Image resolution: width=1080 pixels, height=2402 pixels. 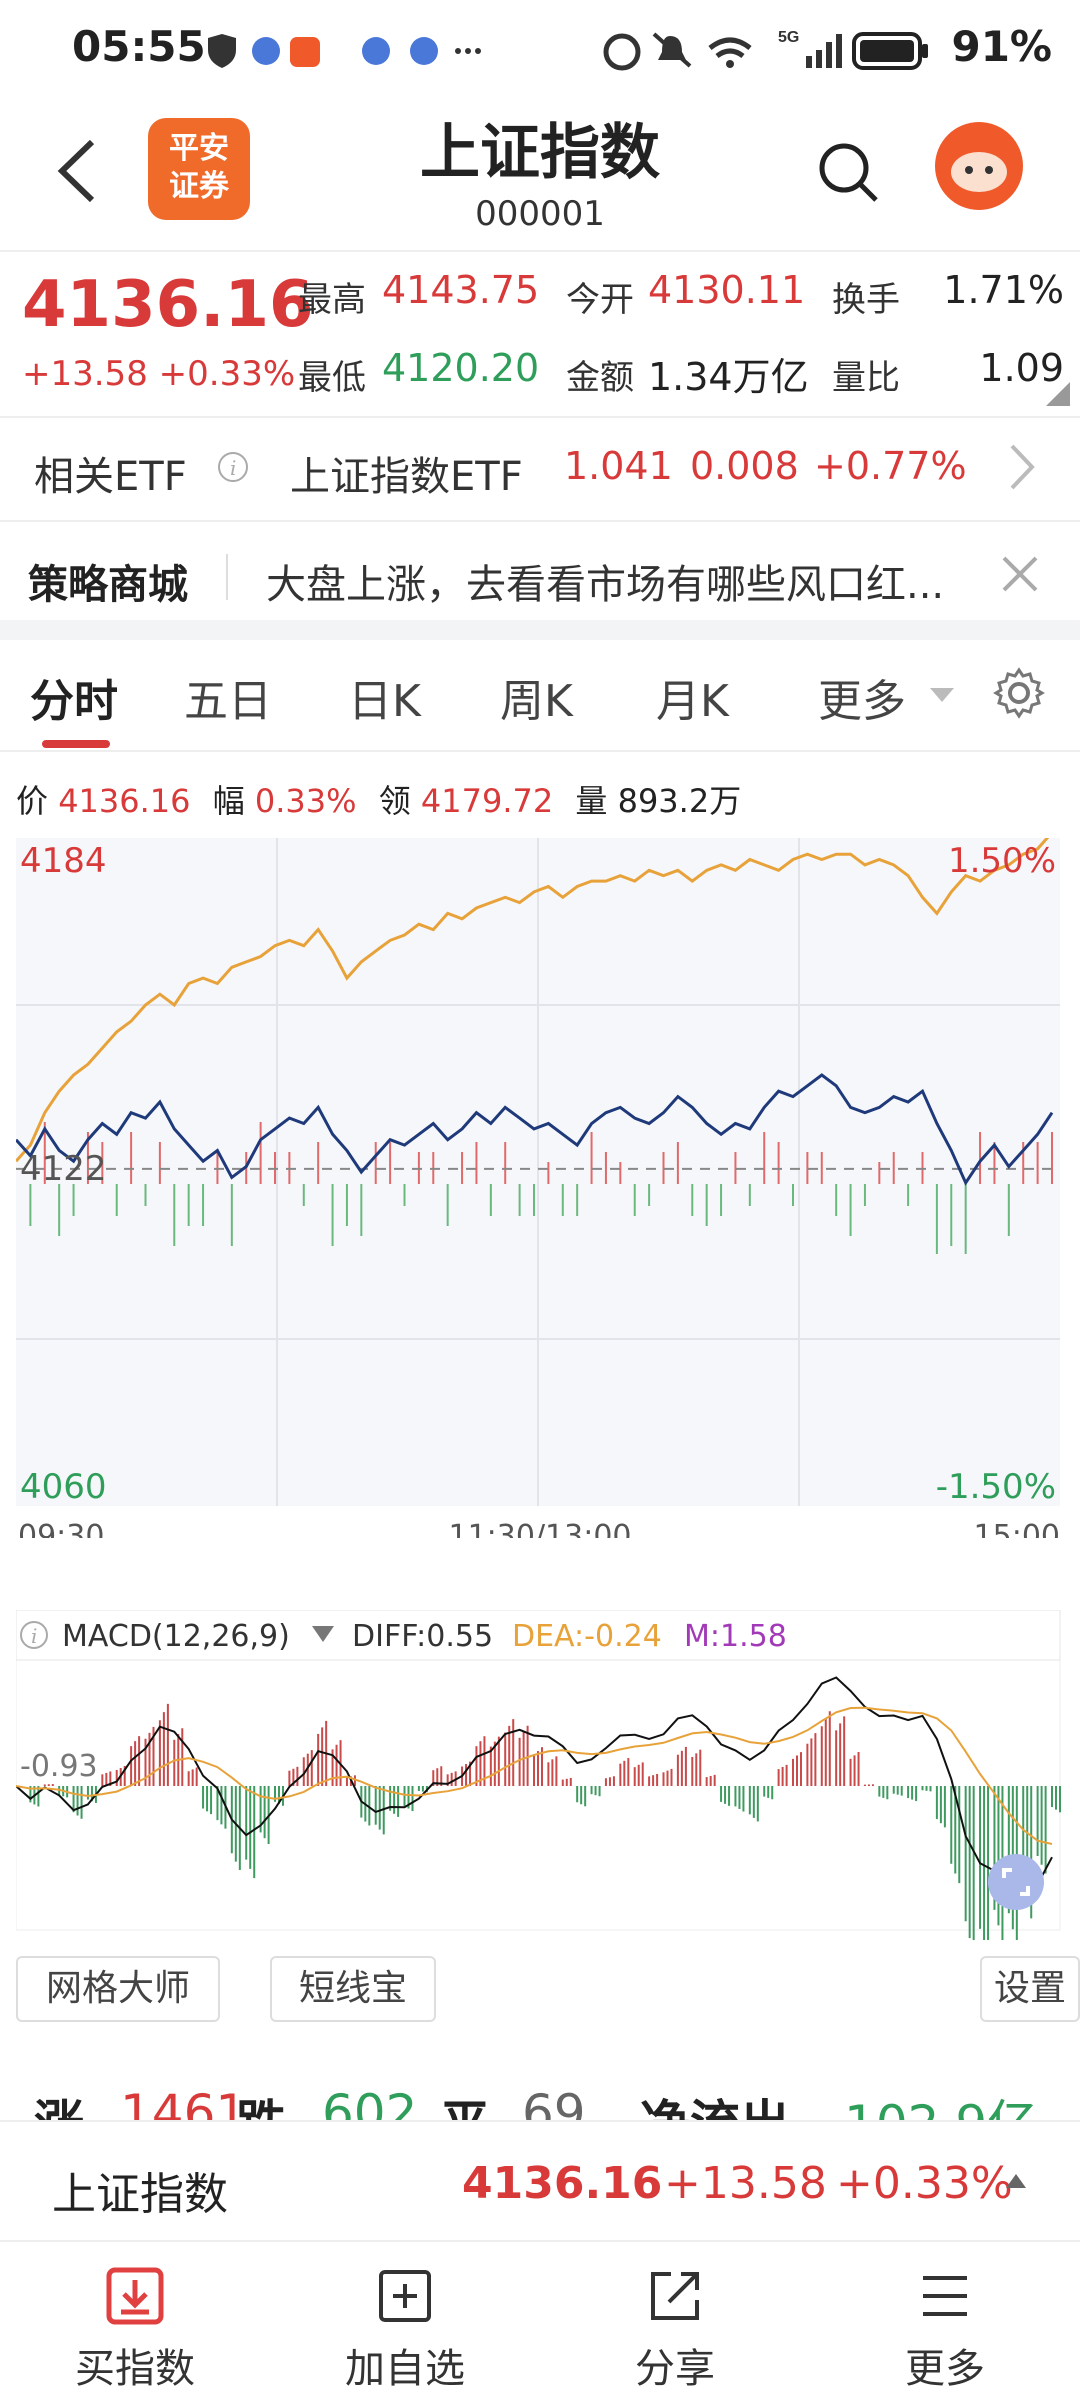 What do you see at coordinates (406, 477) in the screenshot?
I see `etf-name: 上证指数ETF` at bounding box center [406, 477].